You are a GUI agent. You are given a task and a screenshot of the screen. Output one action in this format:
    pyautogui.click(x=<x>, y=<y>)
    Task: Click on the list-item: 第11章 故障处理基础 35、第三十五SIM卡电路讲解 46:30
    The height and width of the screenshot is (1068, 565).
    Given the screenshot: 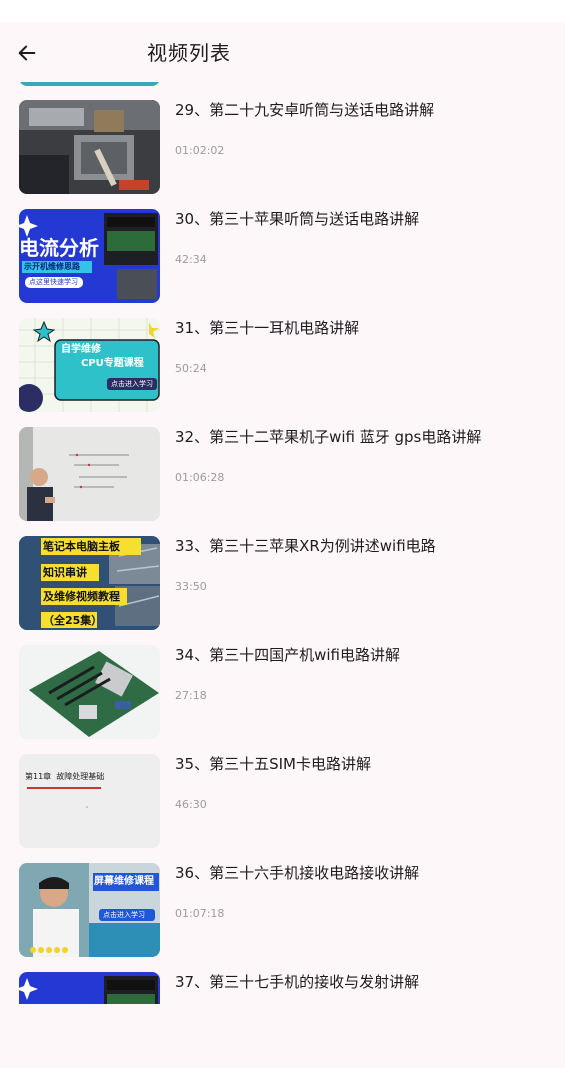 What is the action you would take?
    pyautogui.click(x=282, y=802)
    